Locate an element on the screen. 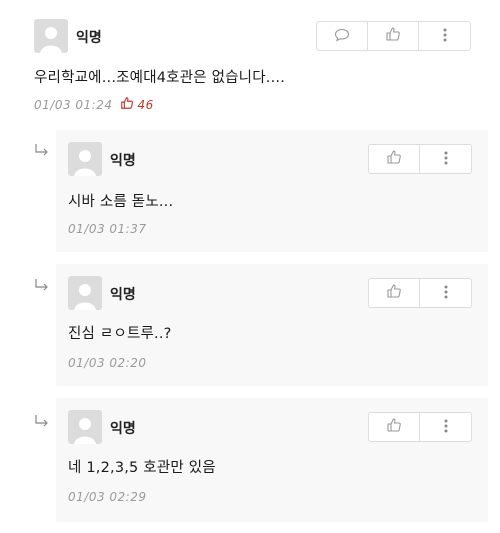 The image size is (500, 533). timestamp: 01/03 01:24 is located at coordinates (73, 104).